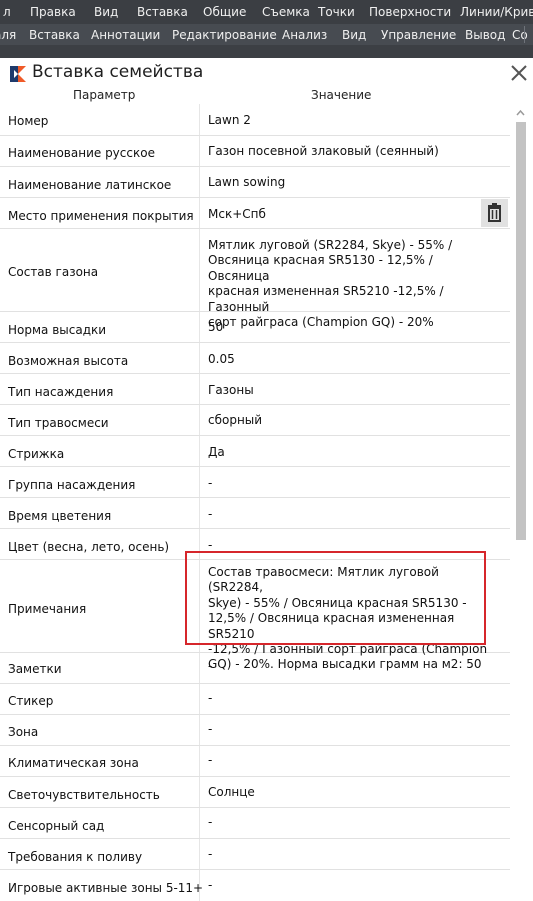 Image resolution: width=533 pixels, height=901 pixels. Describe the element at coordinates (343, 12) in the screenshot. I see `menu-item-points: Точки` at that location.